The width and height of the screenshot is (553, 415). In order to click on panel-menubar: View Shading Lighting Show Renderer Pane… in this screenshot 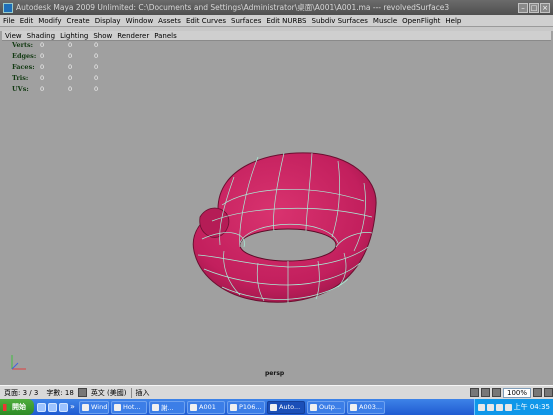, I will do `click(276, 36)`.